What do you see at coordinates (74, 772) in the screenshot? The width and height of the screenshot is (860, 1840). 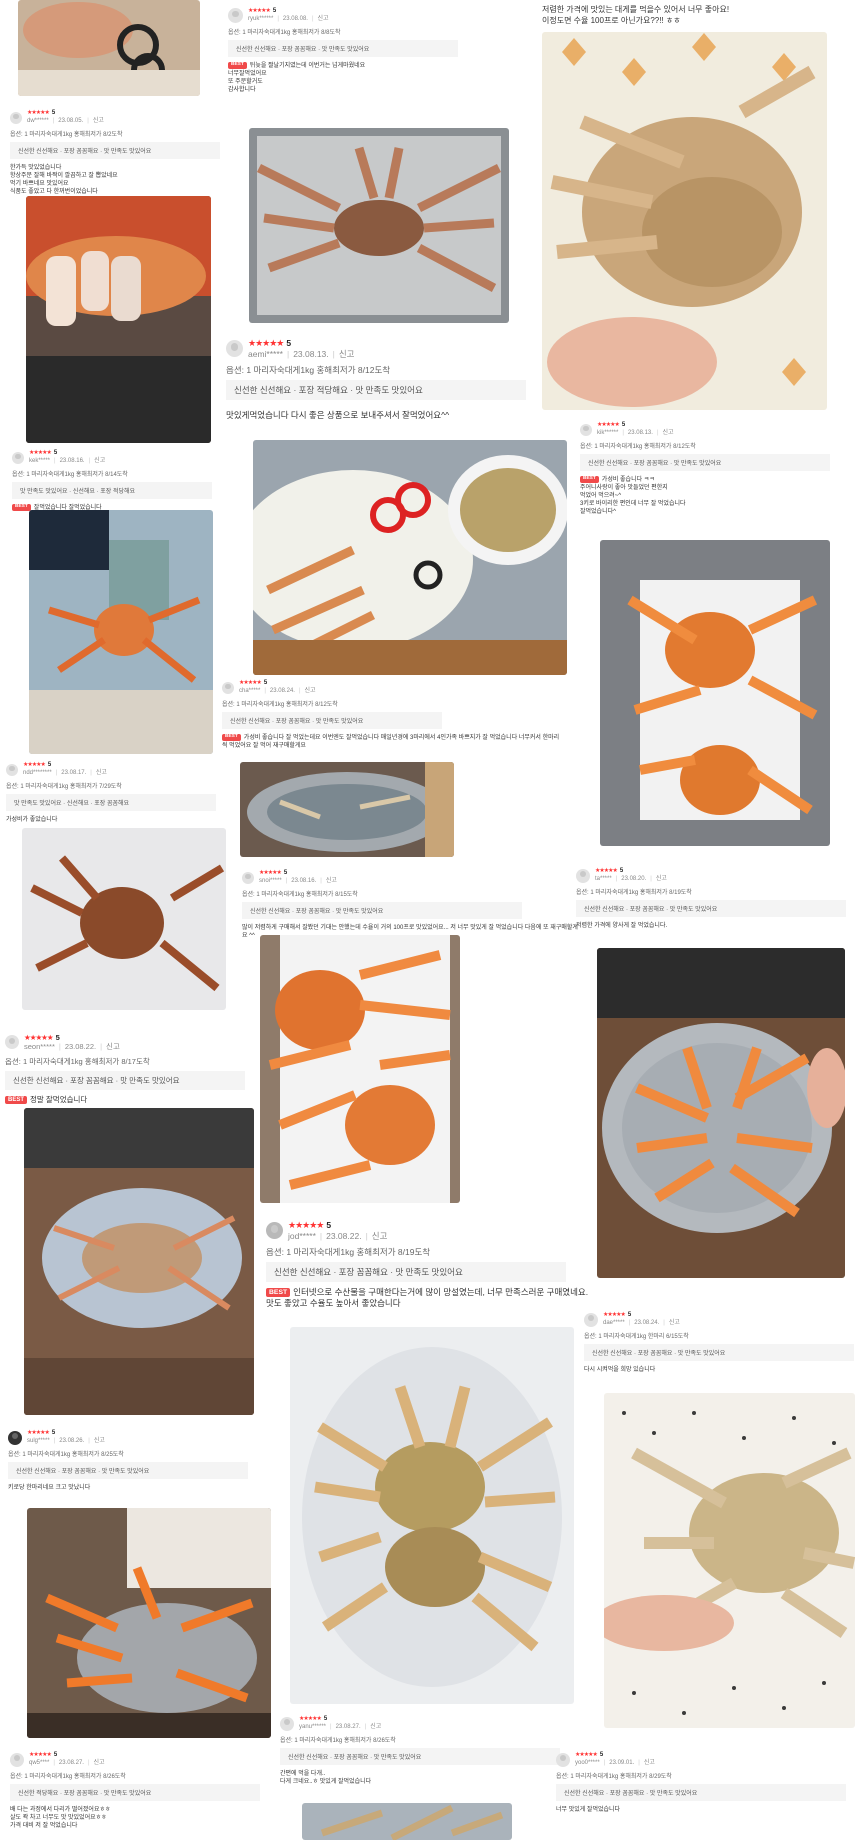 I see `review-date: 23.08.17.` at bounding box center [74, 772].